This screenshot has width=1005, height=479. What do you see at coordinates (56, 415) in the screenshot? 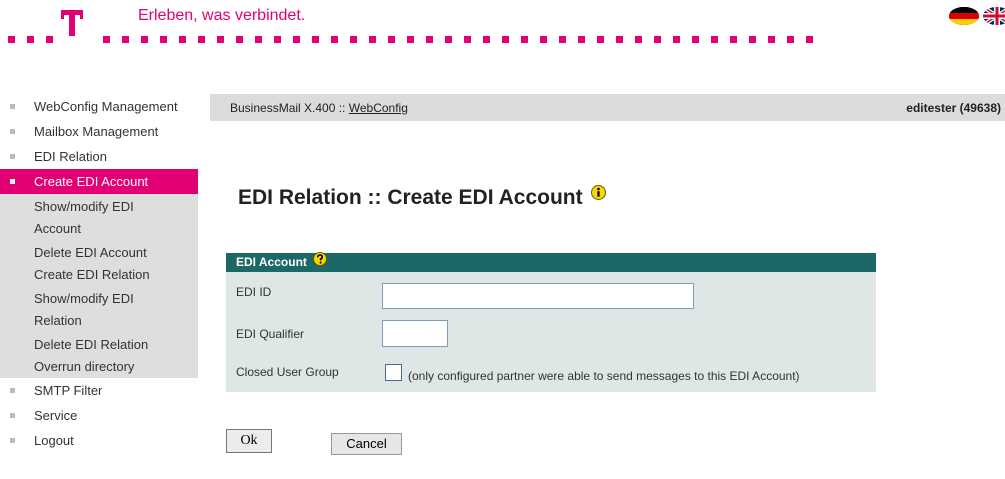
I see `sidebar-item-label: Service` at bounding box center [56, 415].